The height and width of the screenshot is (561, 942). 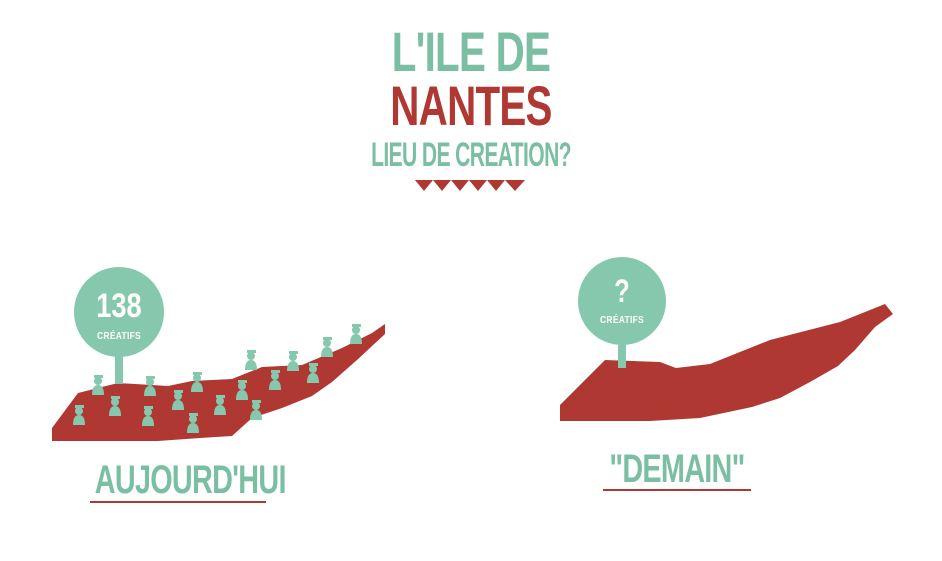 I want to click on creatives-count-today: 138, so click(x=119, y=306).